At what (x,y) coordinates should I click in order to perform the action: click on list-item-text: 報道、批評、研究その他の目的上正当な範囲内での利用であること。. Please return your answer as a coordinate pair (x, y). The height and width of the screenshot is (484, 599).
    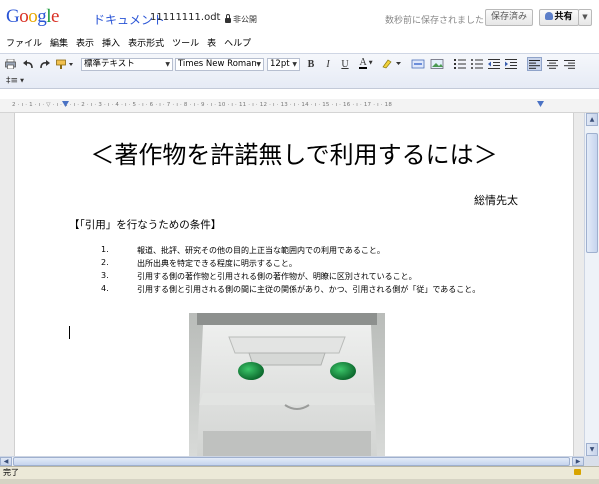
    Looking at the image, I should click on (261, 250).